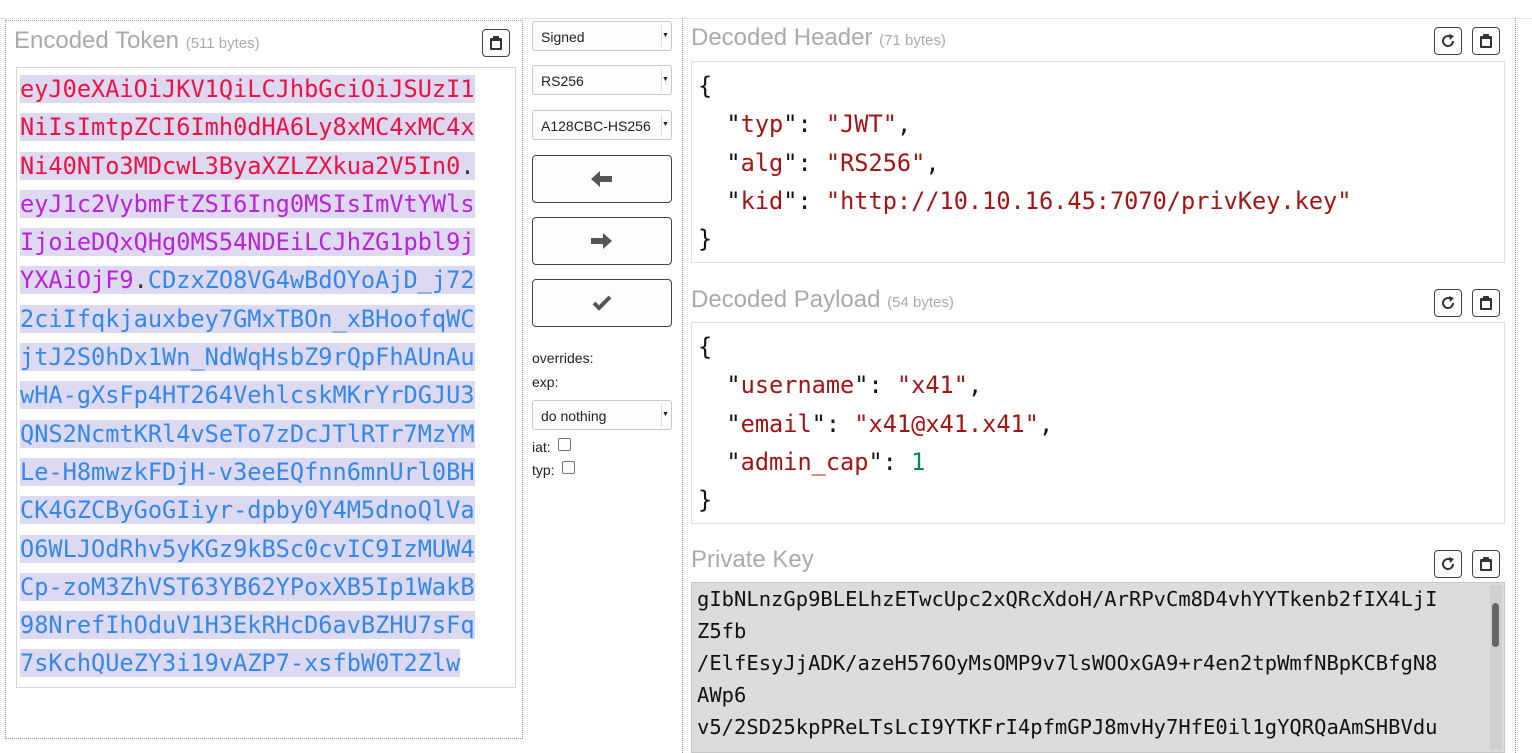 The height and width of the screenshot is (753, 1532). I want to click on decoded-header-bytes: (71 bytes), so click(912, 40).